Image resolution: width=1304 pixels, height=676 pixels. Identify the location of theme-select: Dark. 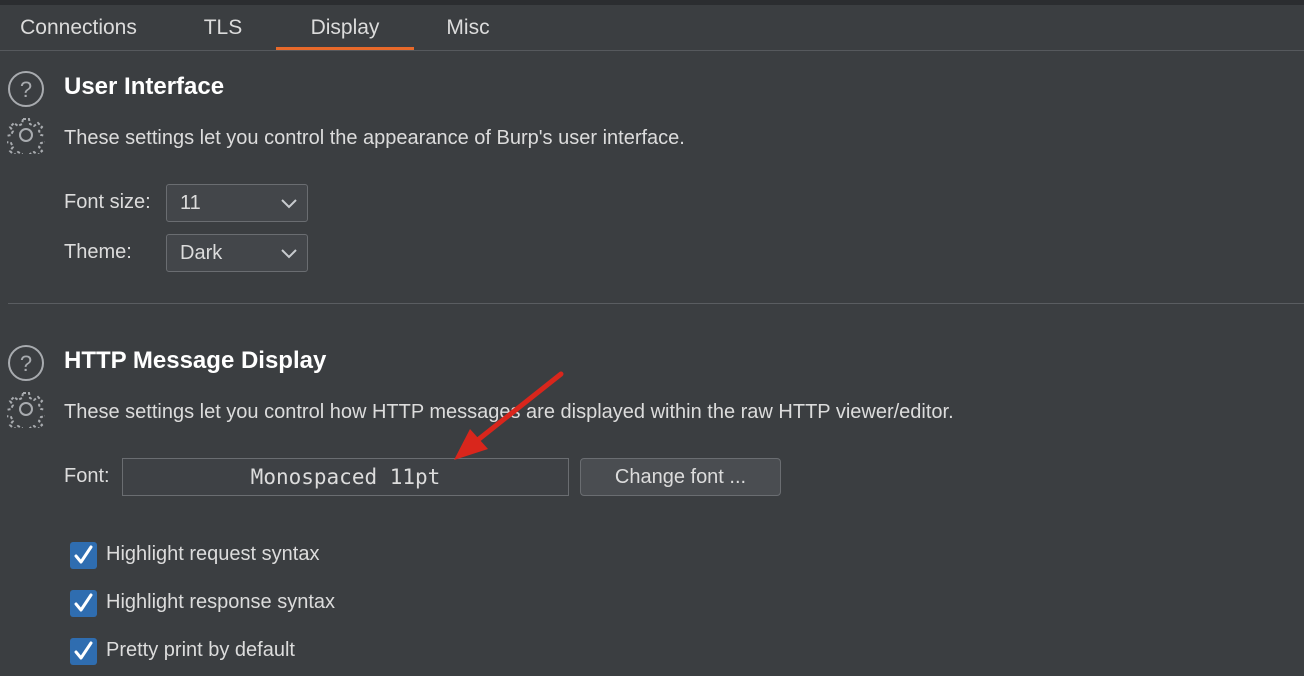
(237, 253).